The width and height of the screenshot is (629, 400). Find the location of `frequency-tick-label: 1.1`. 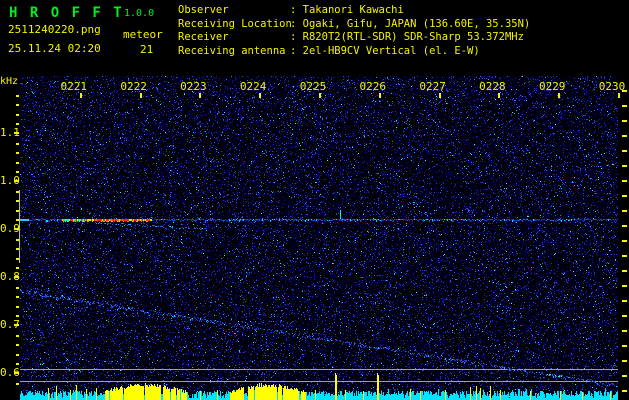

frequency-tick-label: 1.1 is located at coordinates (10, 132).